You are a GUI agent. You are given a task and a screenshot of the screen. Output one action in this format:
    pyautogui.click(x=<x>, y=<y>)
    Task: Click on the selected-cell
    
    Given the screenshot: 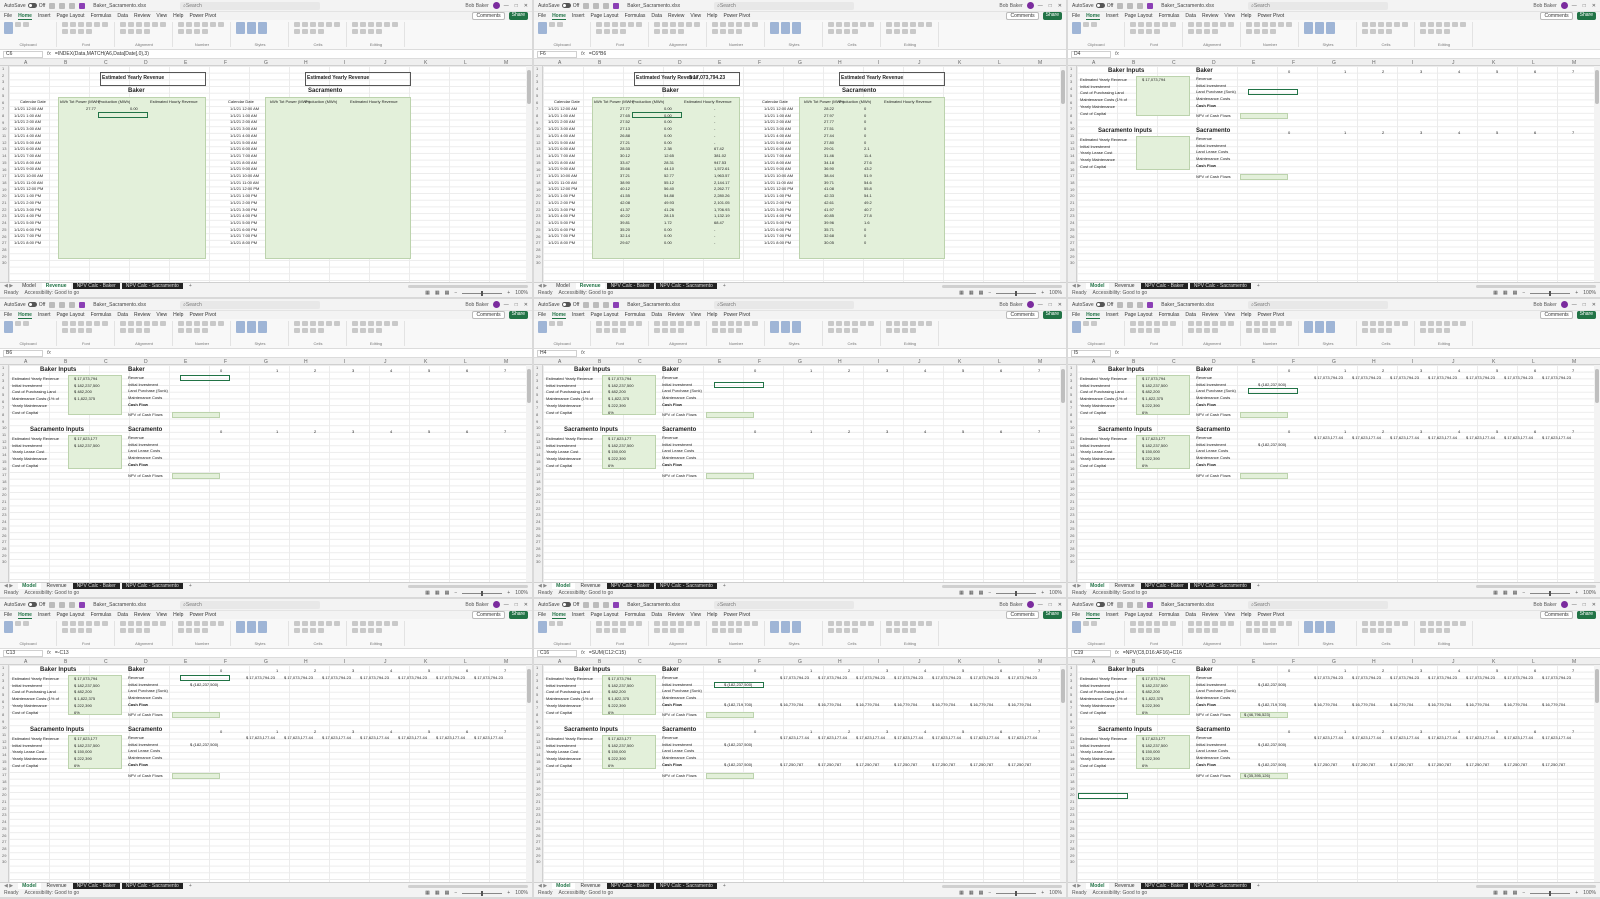 What is the action you would take?
    pyautogui.click(x=205, y=678)
    